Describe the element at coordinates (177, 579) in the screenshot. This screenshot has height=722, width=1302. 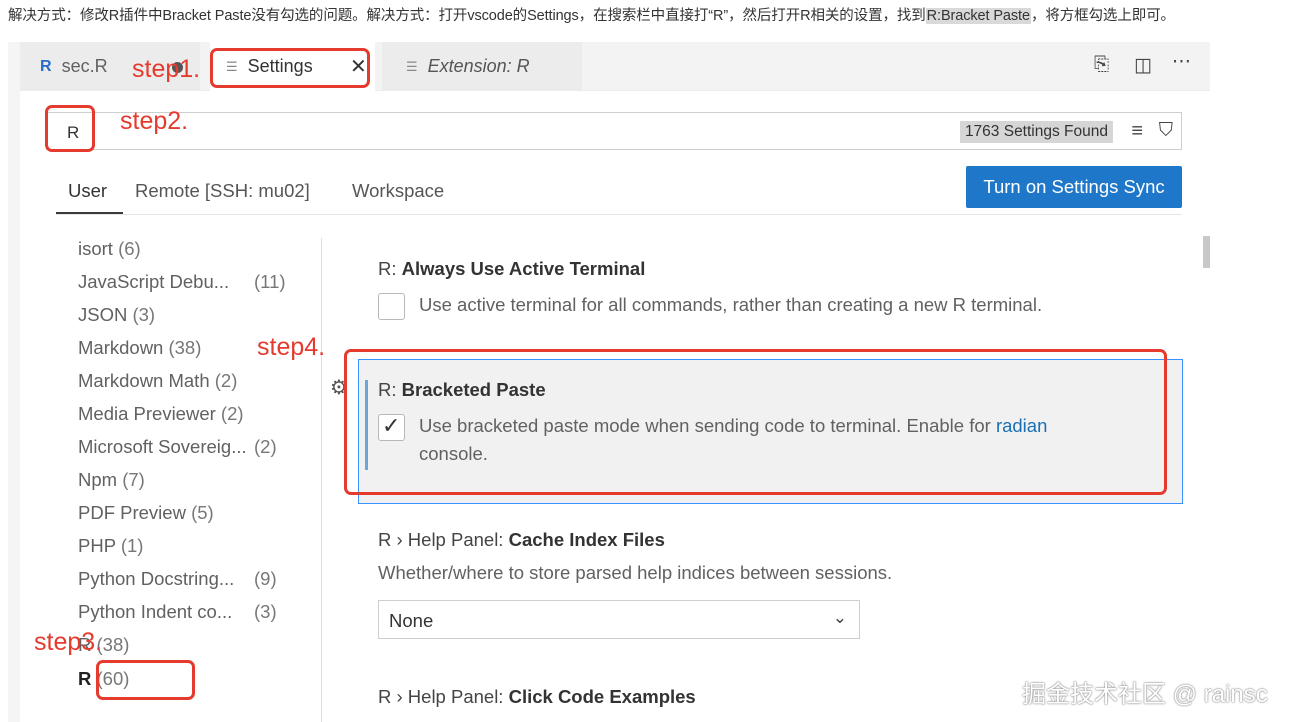
I see `toc-item-python-docstring: Python Docstring... (9)` at that location.